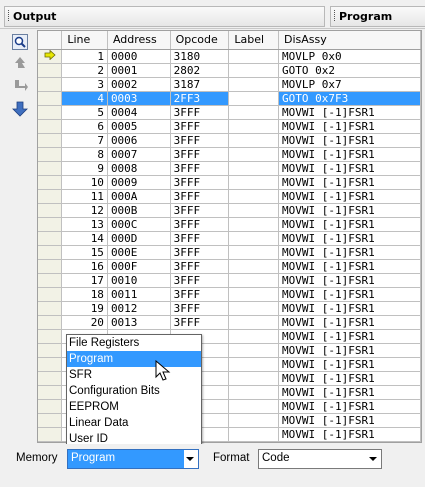 This screenshot has height=487, width=425. I want to click on table-row: 12 000B 3FFF MOVWI [-1]FSR1, so click(229, 210).